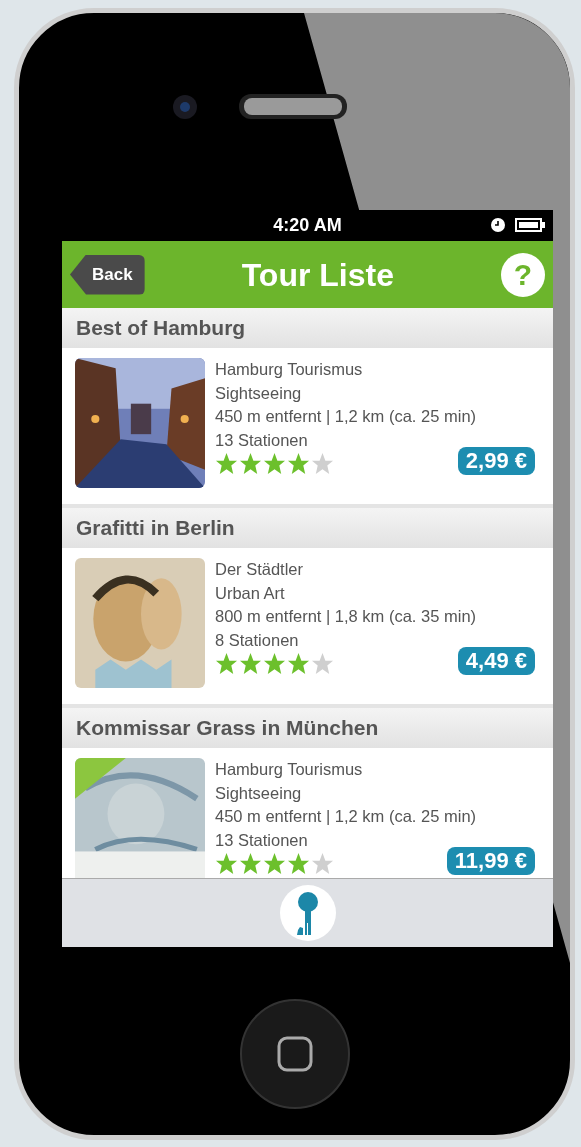  I want to click on clock-icon, so click(498, 225).